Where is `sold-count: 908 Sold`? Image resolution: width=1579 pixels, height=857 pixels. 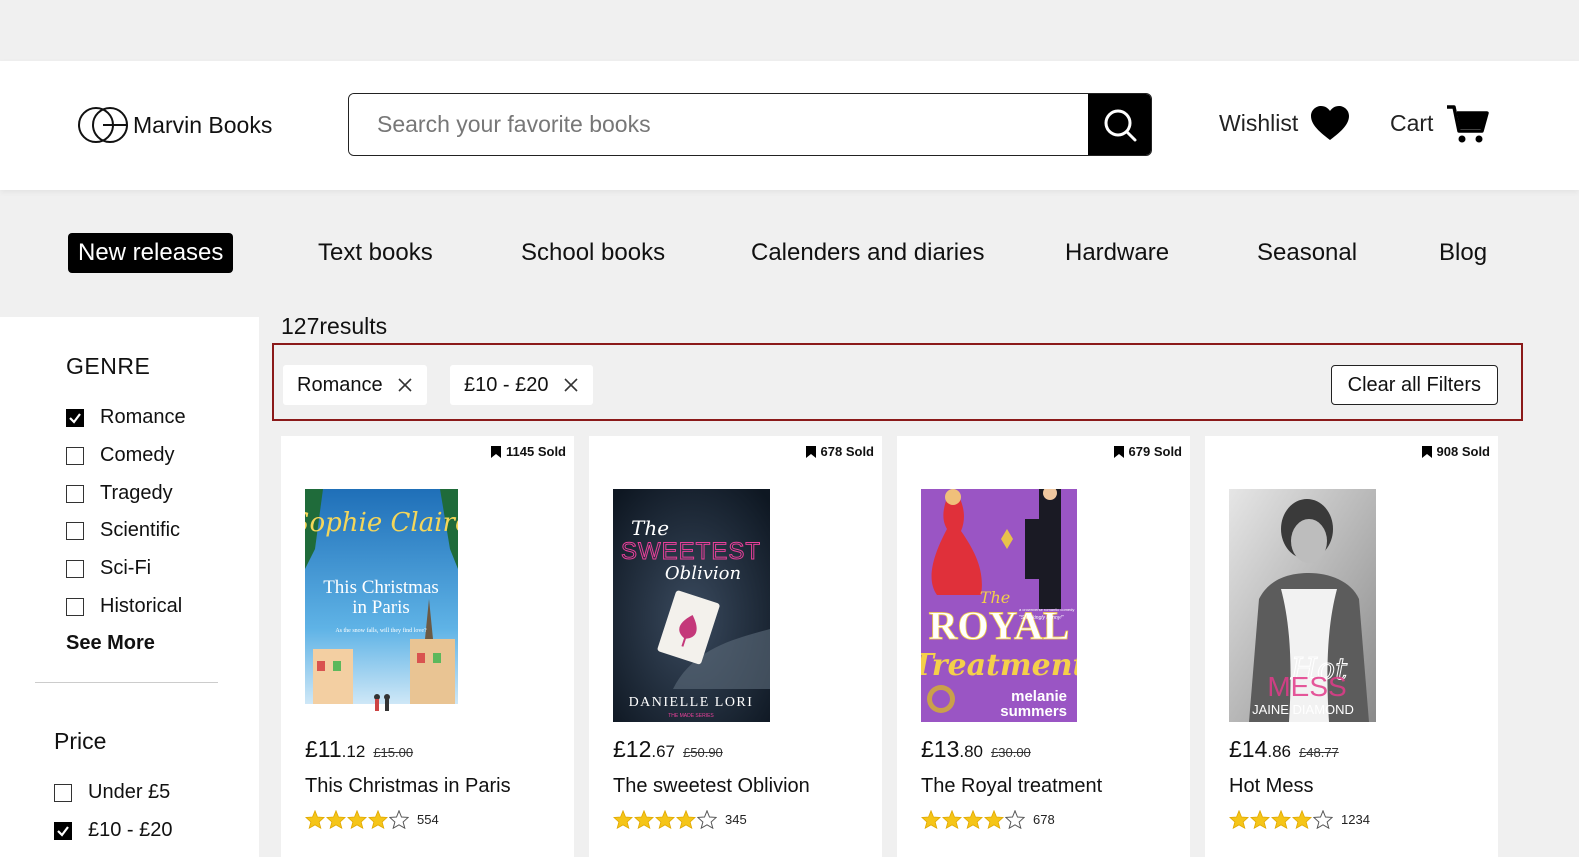 sold-count: 908 Sold is located at coordinates (1455, 451).